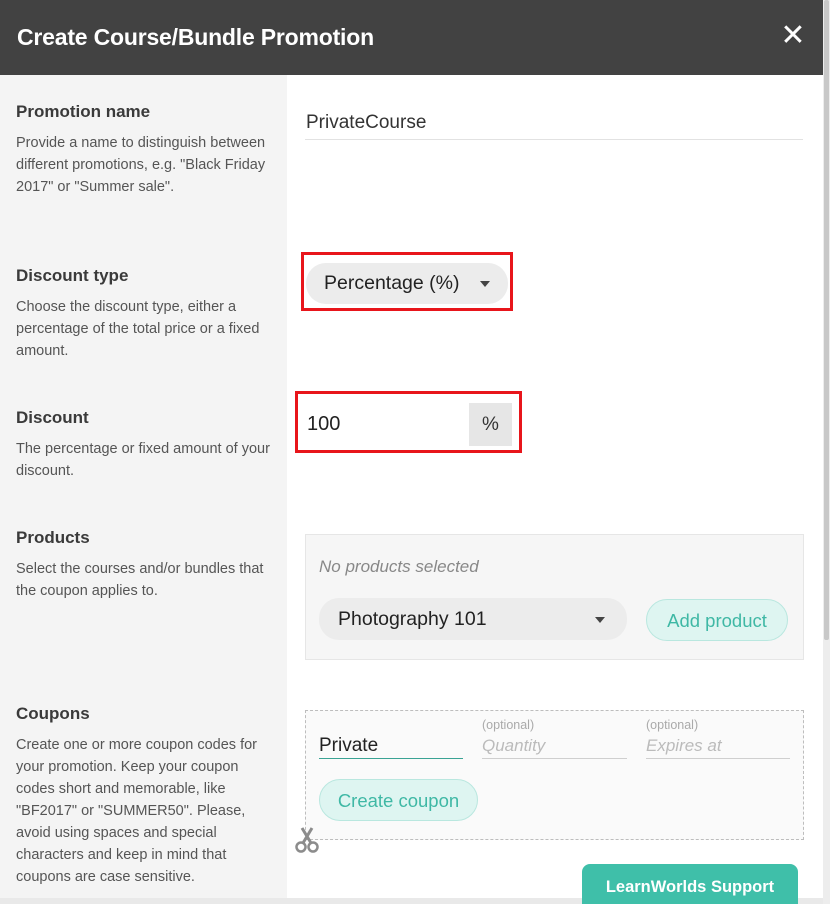  Describe the element at coordinates (554, 758) in the screenshot. I see `quantity-underline` at that location.